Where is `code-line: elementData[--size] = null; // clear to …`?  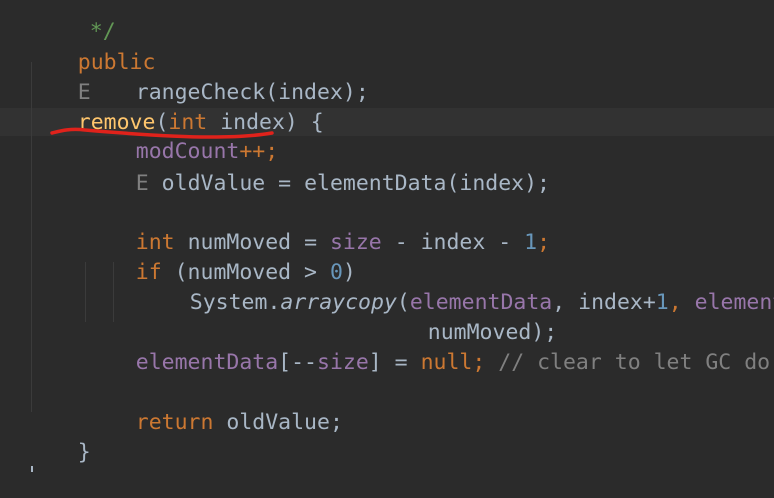 code-line: elementData[--size] = null; // clear to … is located at coordinates (429, 346).